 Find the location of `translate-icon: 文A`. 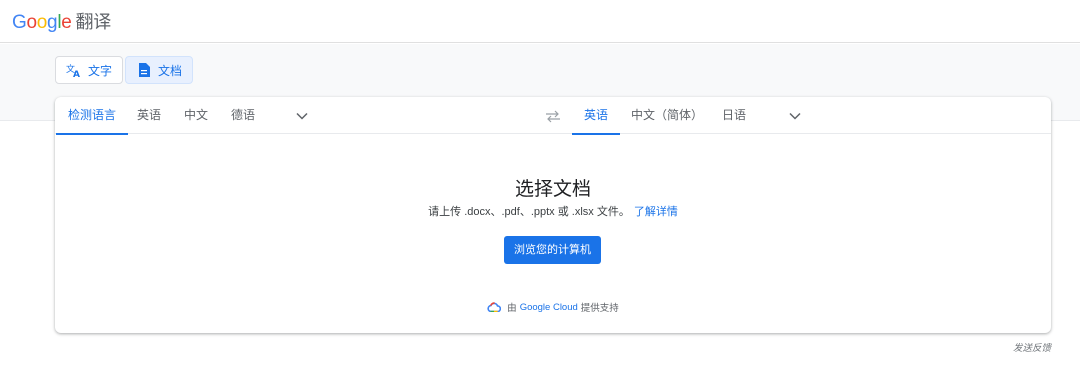

translate-icon: 文A is located at coordinates (74, 70).